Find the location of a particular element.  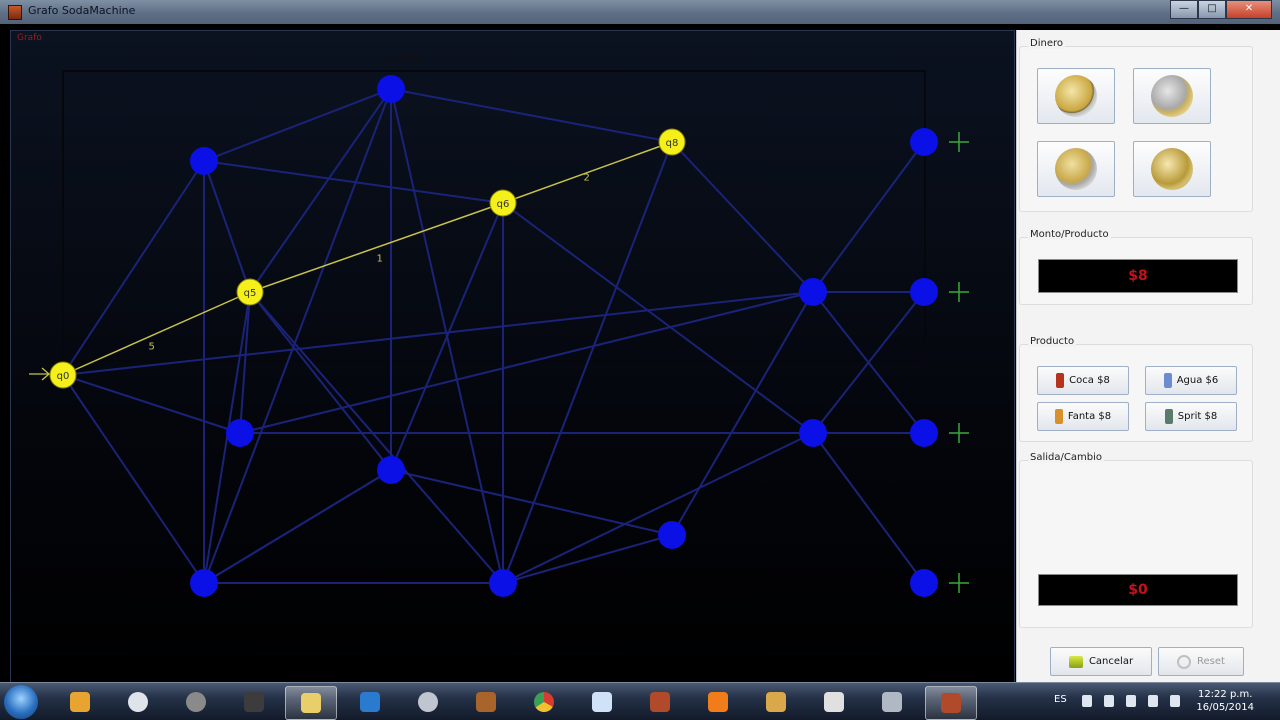

cancel-button: Cancelar is located at coordinates (1101, 661).